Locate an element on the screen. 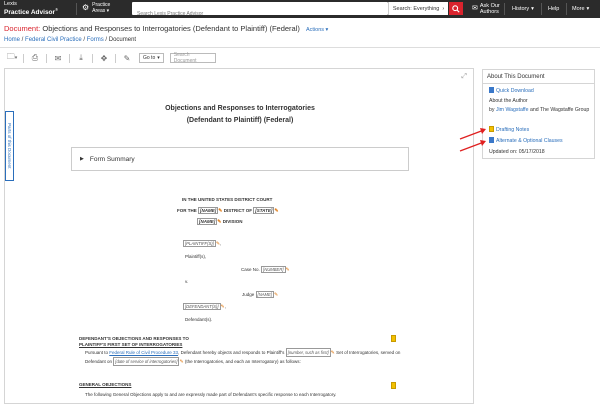 The height and width of the screenshot is (404, 600). annotate-icon: ✎ is located at coordinates (127, 58).